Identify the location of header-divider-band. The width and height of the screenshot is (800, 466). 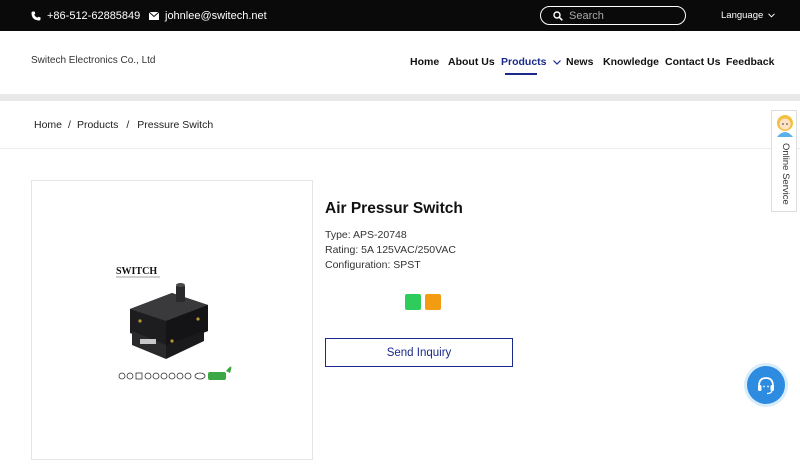
(400, 97).